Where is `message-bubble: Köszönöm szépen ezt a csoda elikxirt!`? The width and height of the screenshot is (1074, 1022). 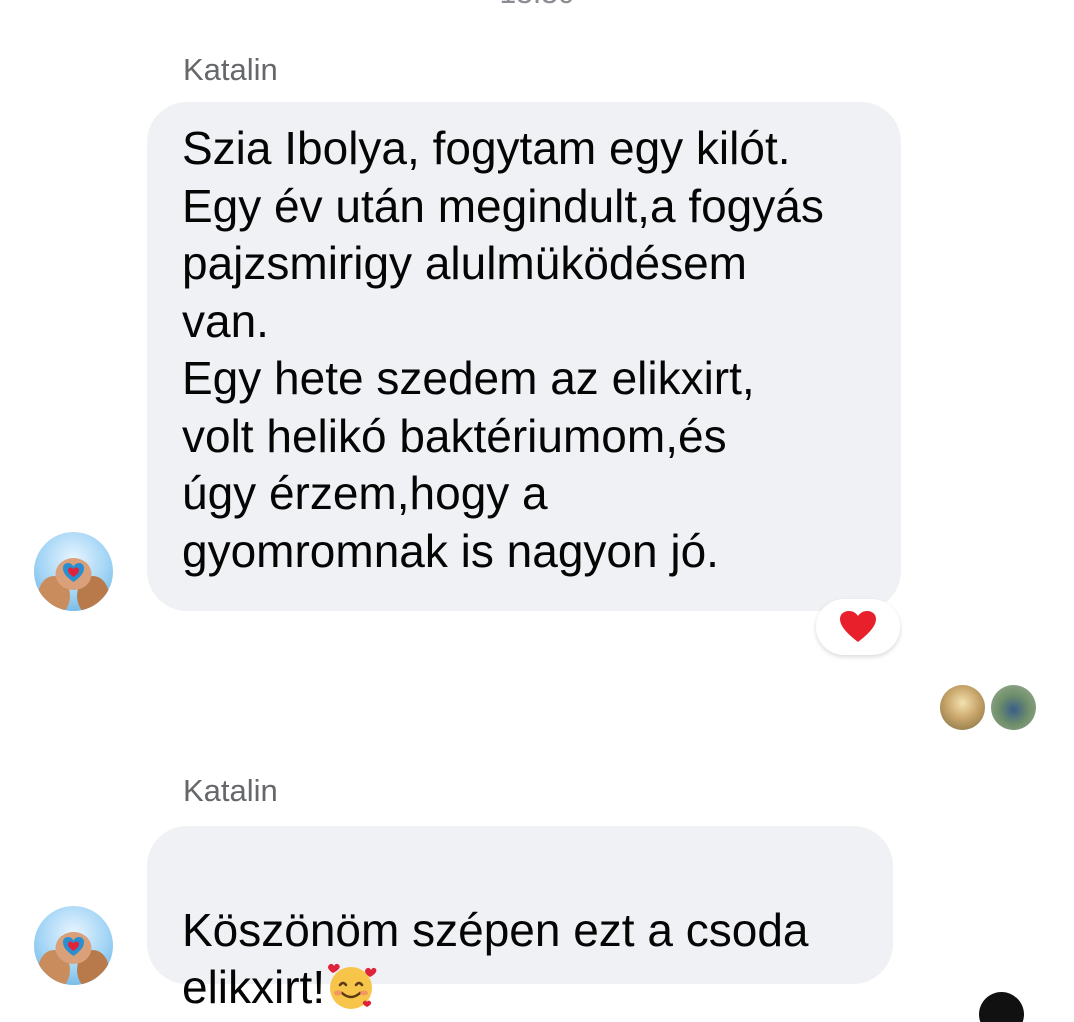
message-bubble: Köszönöm szépen ezt a csoda elikxirt! is located at coordinates (520, 919).